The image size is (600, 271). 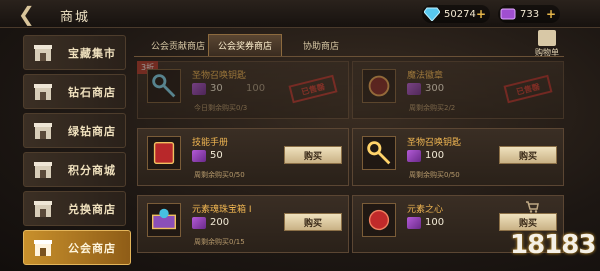 I want to click on purchase-limit: 今日剩余购买0/3, so click(x=221, y=108).